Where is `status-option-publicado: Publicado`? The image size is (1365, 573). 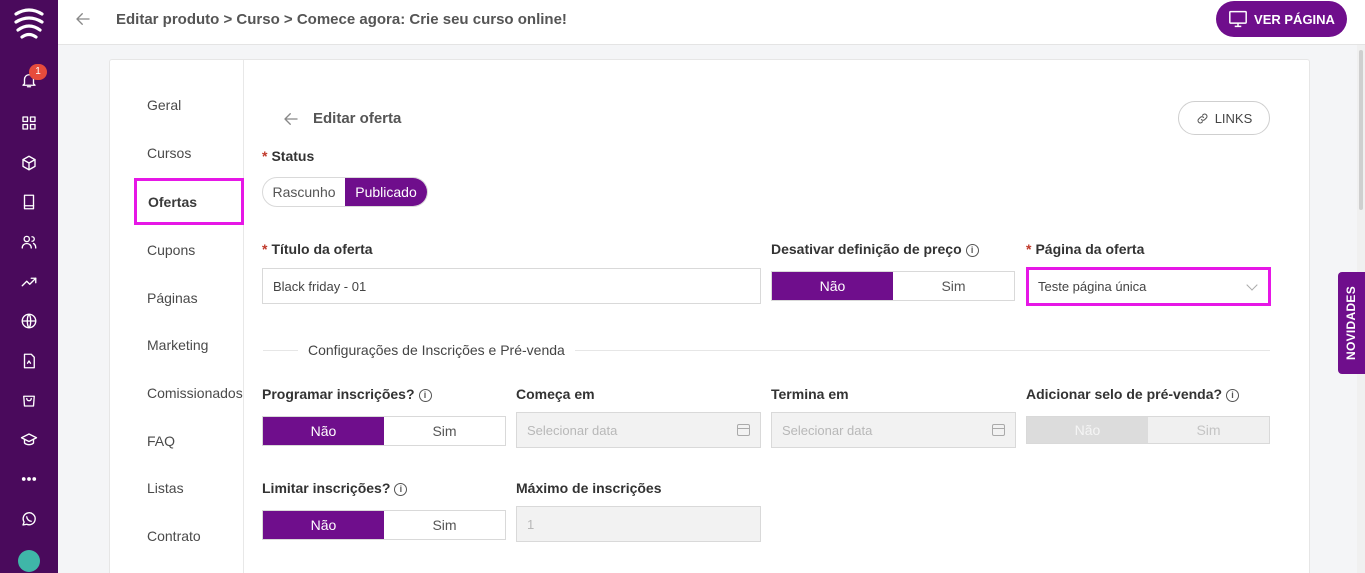
status-option-publicado: Publicado is located at coordinates (386, 192).